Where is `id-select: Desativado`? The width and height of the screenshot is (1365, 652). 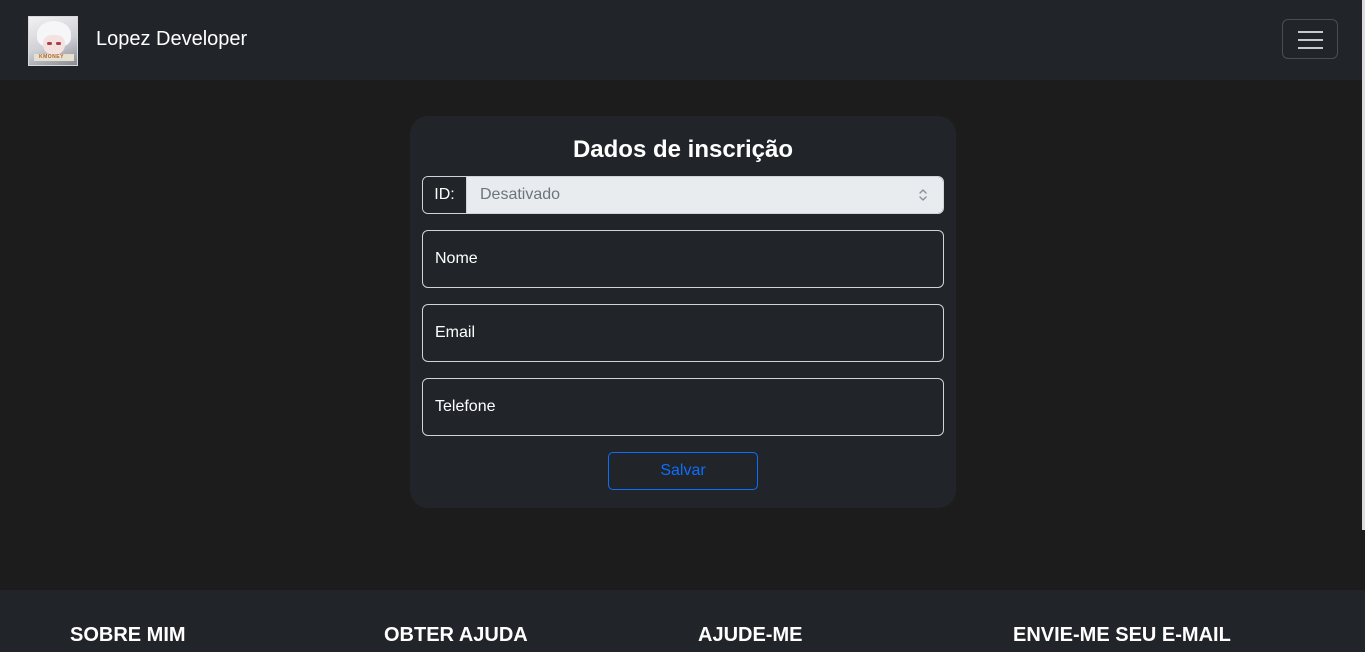 id-select: Desativado is located at coordinates (705, 195).